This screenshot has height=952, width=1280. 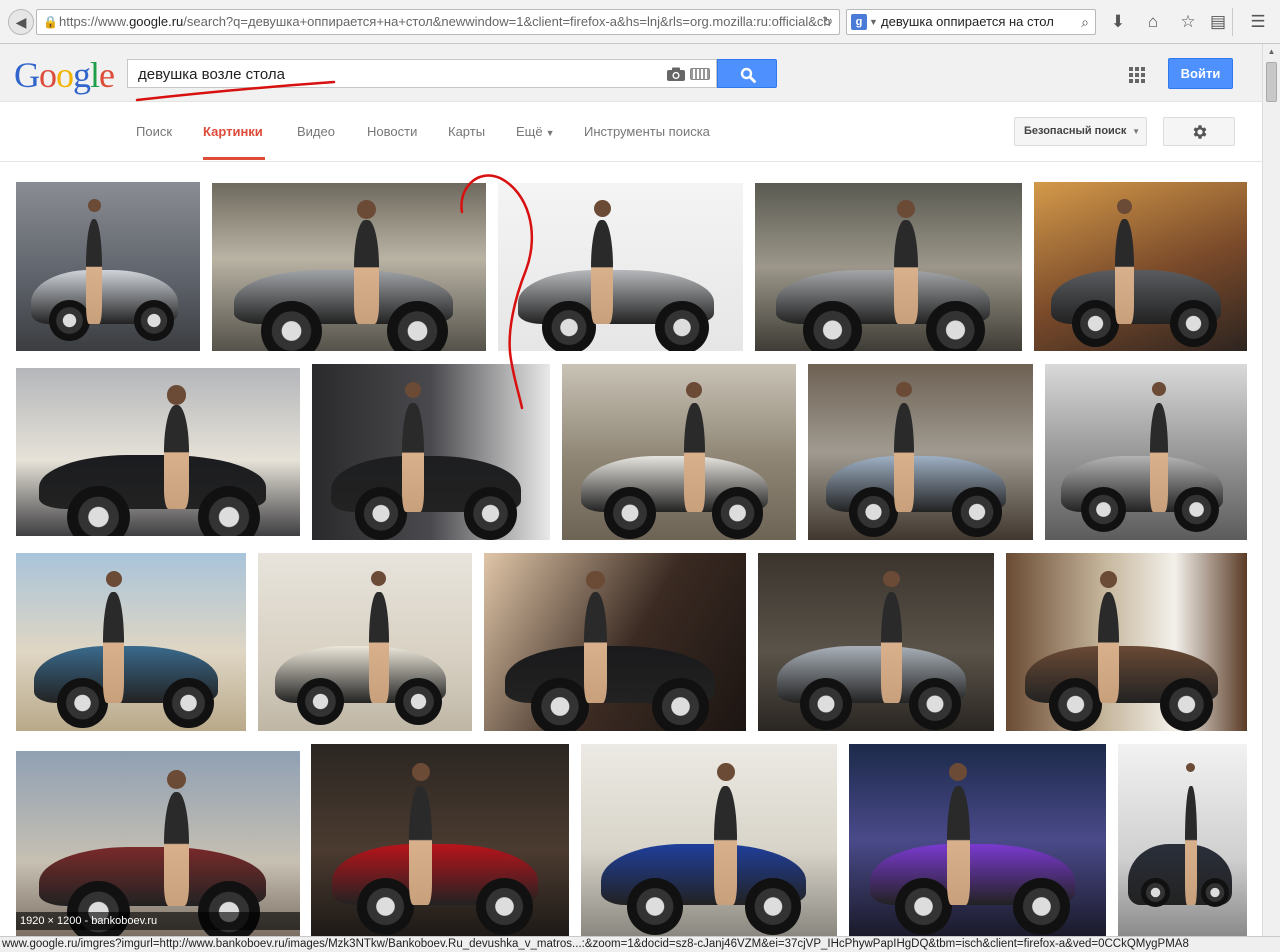 What do you see at coordinates (1085, 22) in the screenshot?
I see `search-icon: ⌕` at bounding box center [1085, 22].